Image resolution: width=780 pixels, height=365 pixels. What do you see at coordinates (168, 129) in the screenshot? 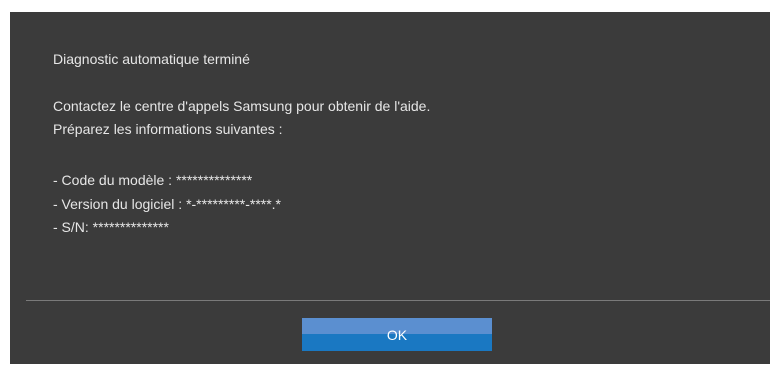
I see `prepare-message: Préparez les informations suivantes :` at bounding box center [168, 129].